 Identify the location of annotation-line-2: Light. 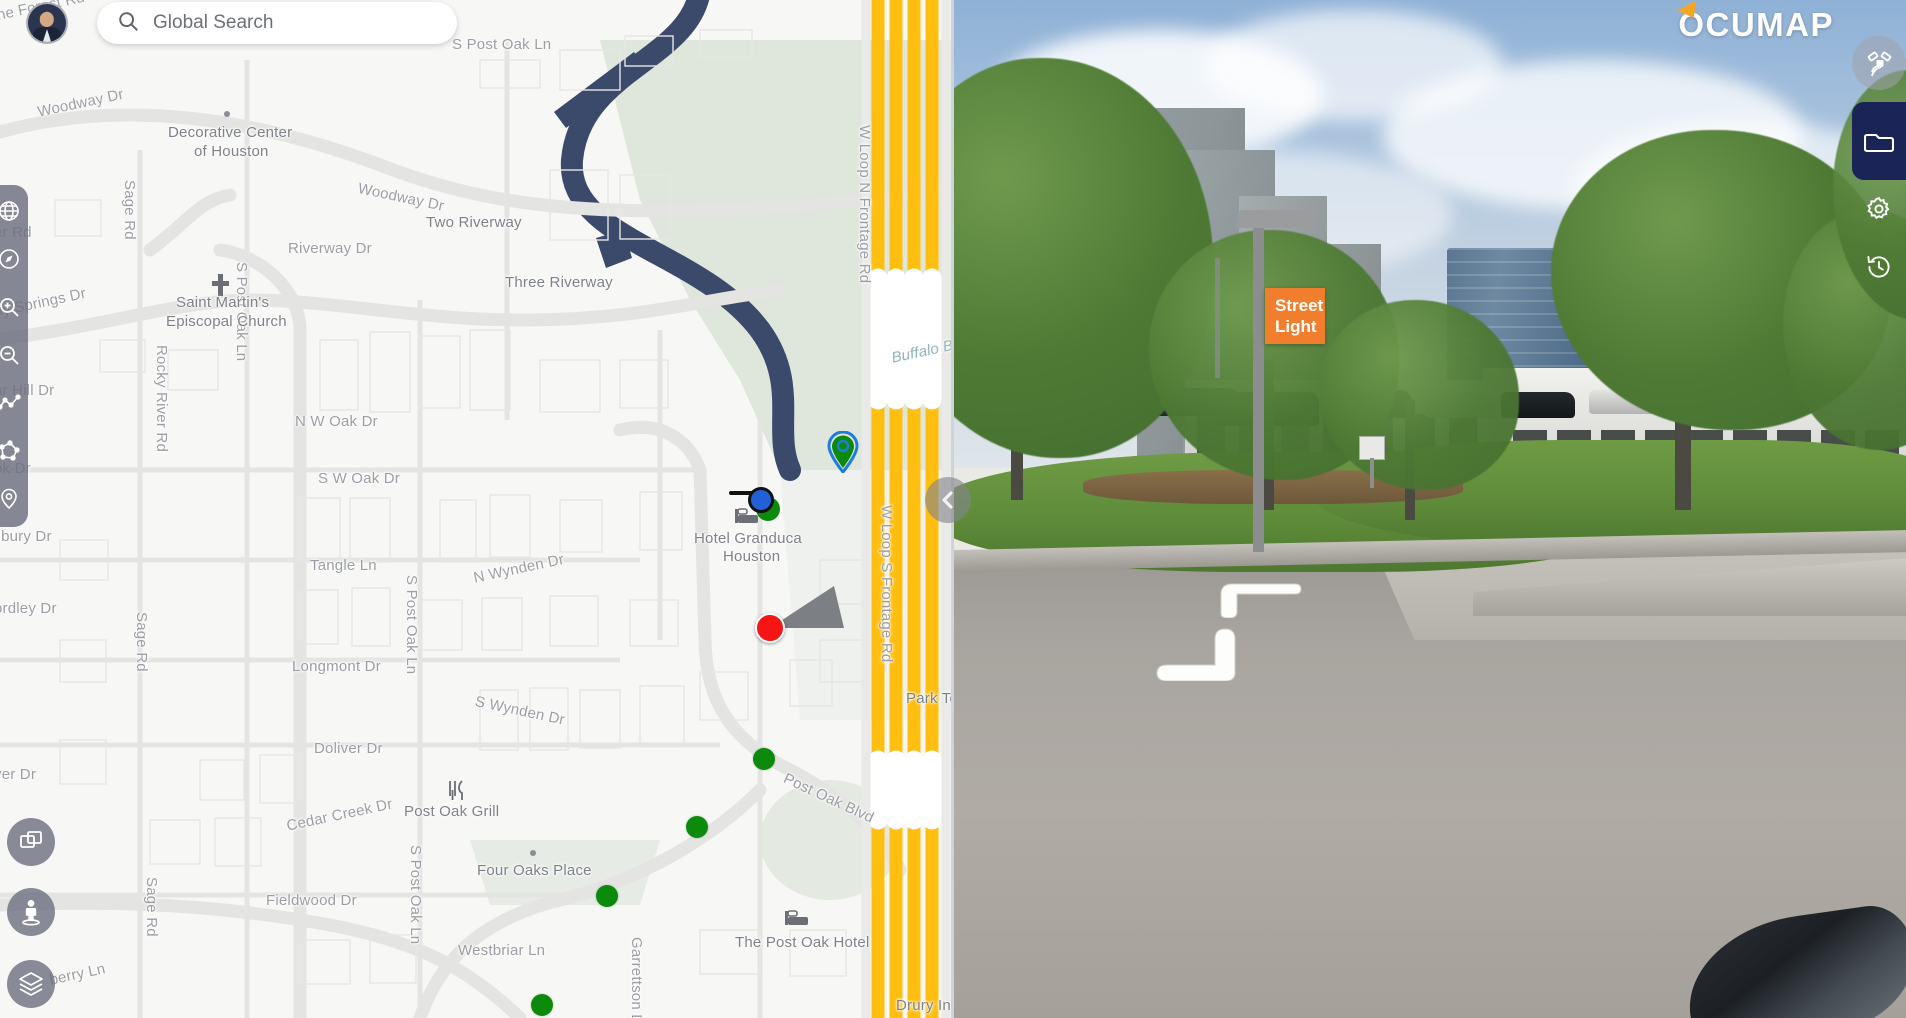
(1296, 326).